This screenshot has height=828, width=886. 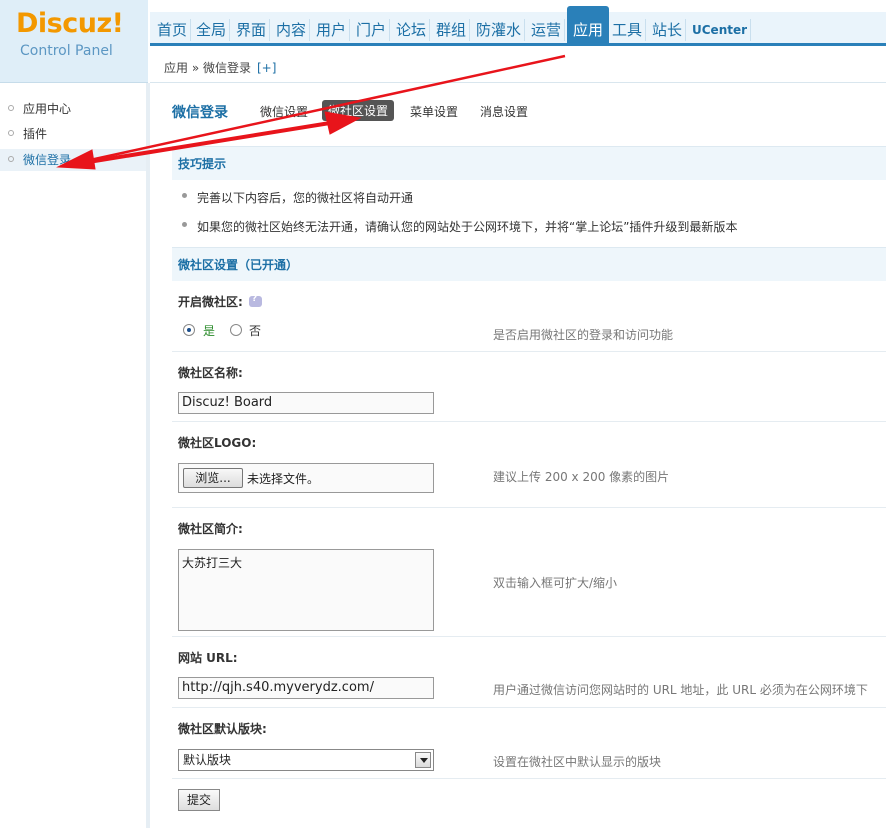 I want to click on enable-label-text: 开启微社区:, so click(x=210, y=302).